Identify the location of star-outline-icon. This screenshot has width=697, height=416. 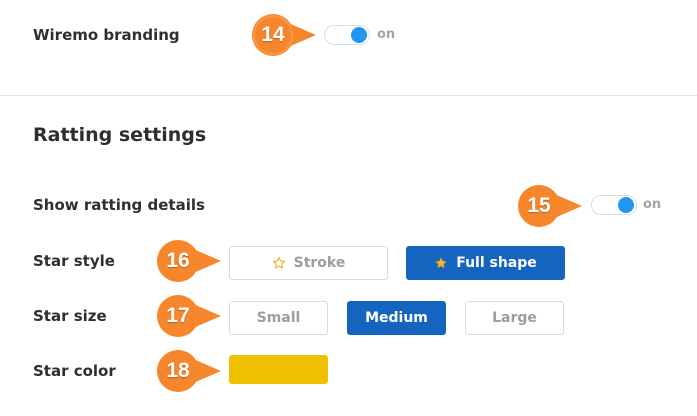
(279, 263).